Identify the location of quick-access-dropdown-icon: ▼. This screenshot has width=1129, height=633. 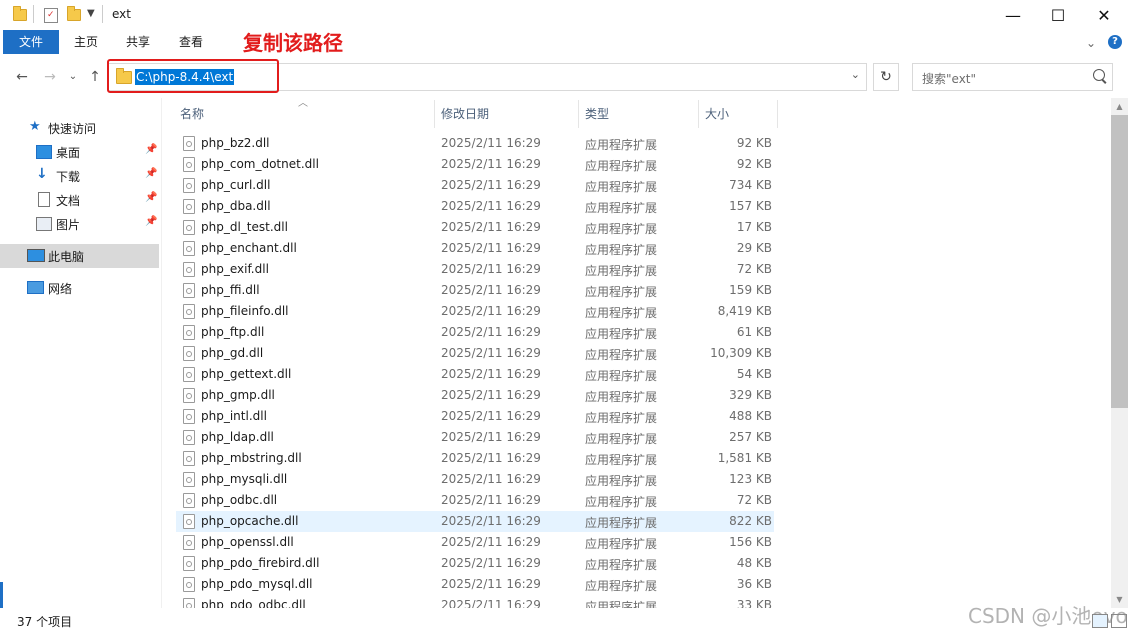
(91, 13).